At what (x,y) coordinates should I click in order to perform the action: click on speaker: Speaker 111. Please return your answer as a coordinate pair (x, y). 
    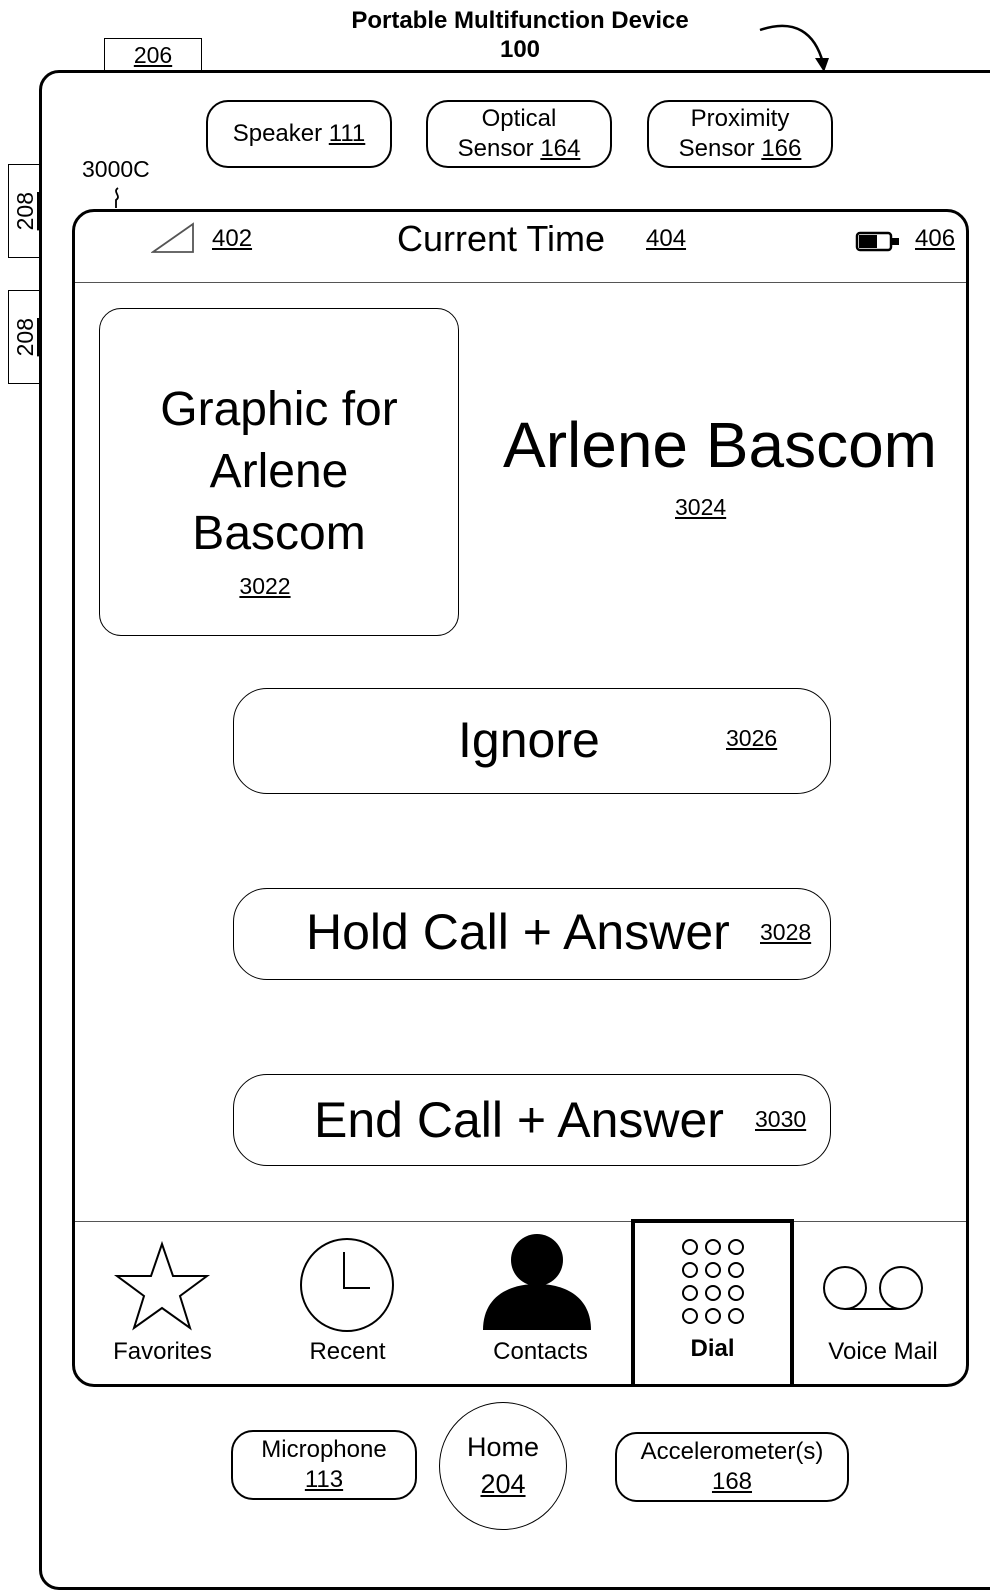
    Looking at the image, I should click on (299, 134).